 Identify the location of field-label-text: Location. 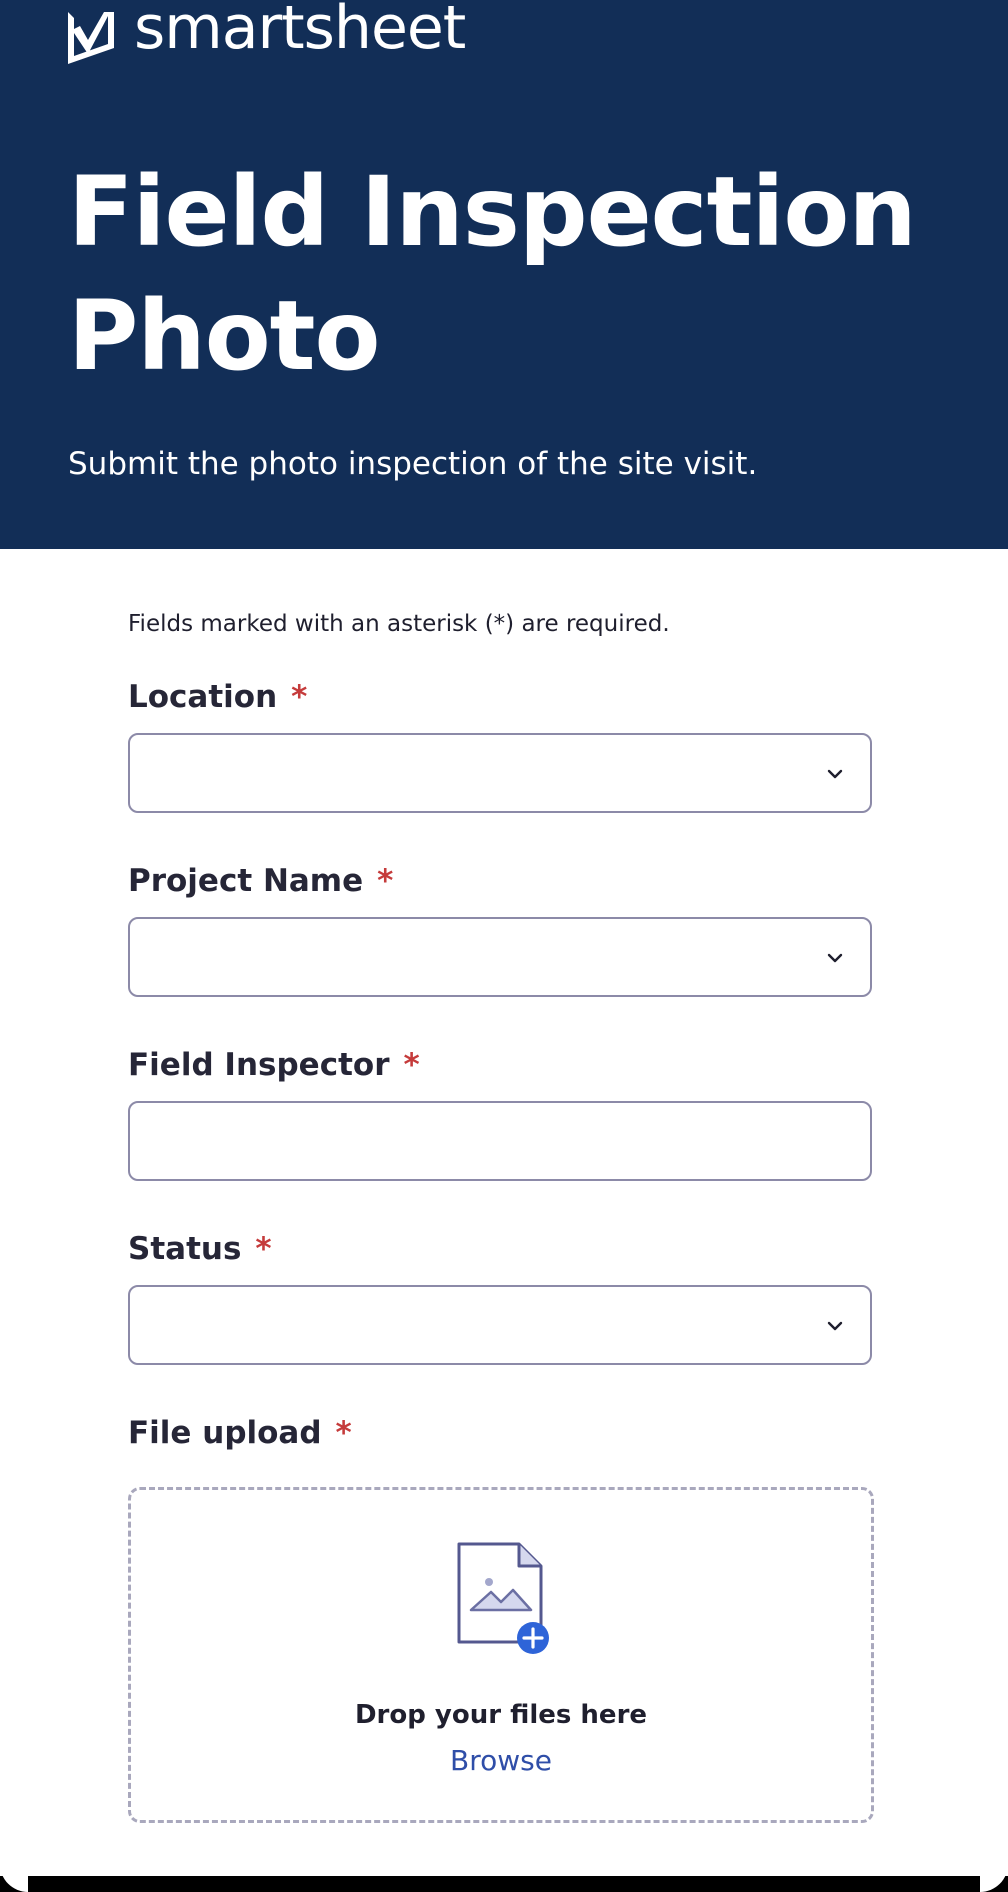
(203, 697).